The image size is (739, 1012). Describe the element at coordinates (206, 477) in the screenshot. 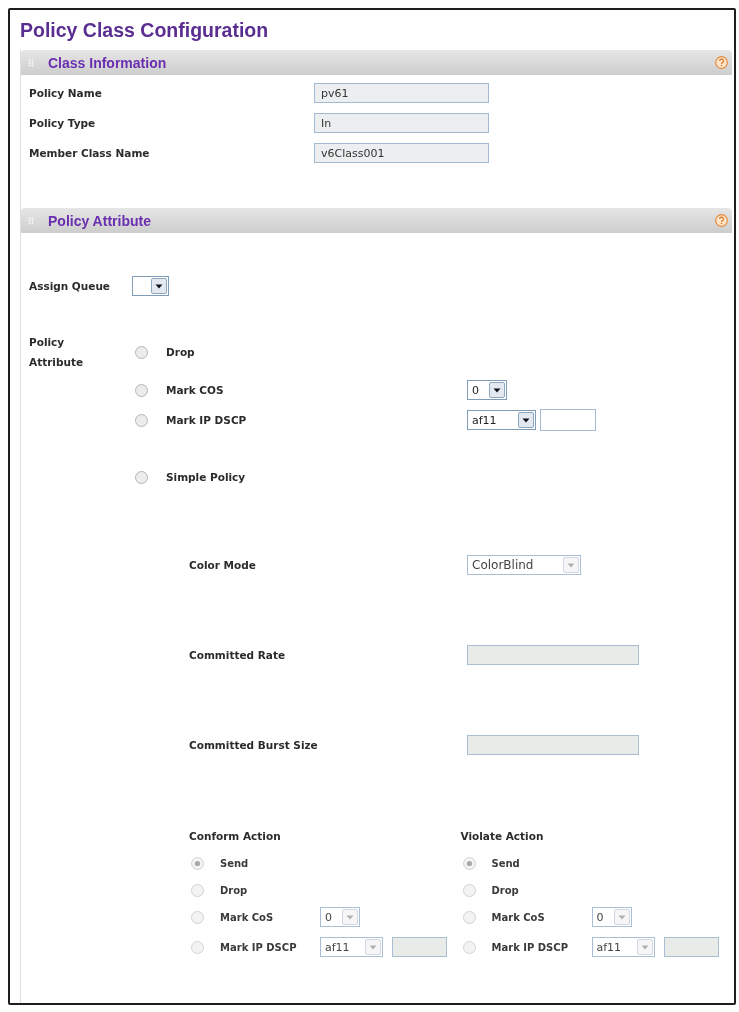

I see `option-label: Simple Policy` at that location.